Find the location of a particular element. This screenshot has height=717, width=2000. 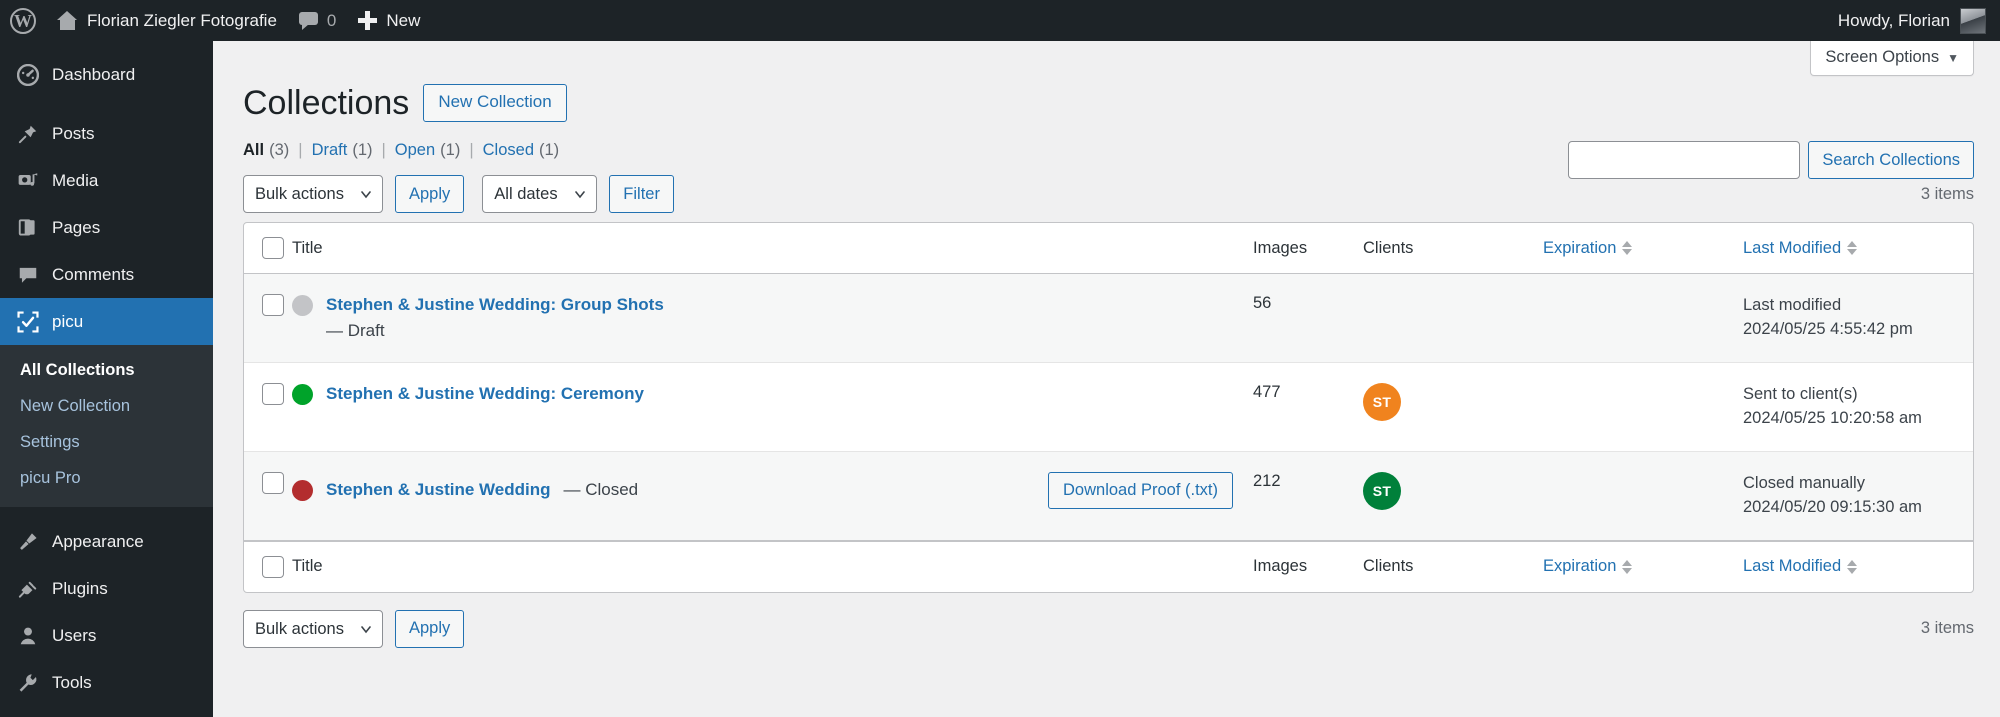

collection-title-link: Stephen & Justine Wedding: Group Shots is located at coordinates (495, 305).